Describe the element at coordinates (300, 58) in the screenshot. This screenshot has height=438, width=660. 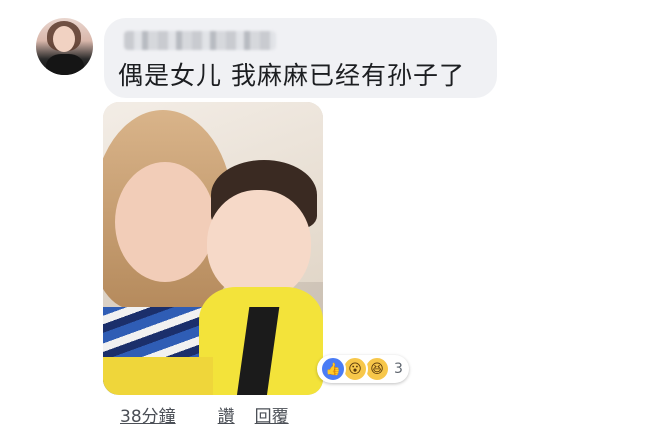
I see `comment-bubble: 偶是女儿 我麻麻已经有孙子了` at that location.